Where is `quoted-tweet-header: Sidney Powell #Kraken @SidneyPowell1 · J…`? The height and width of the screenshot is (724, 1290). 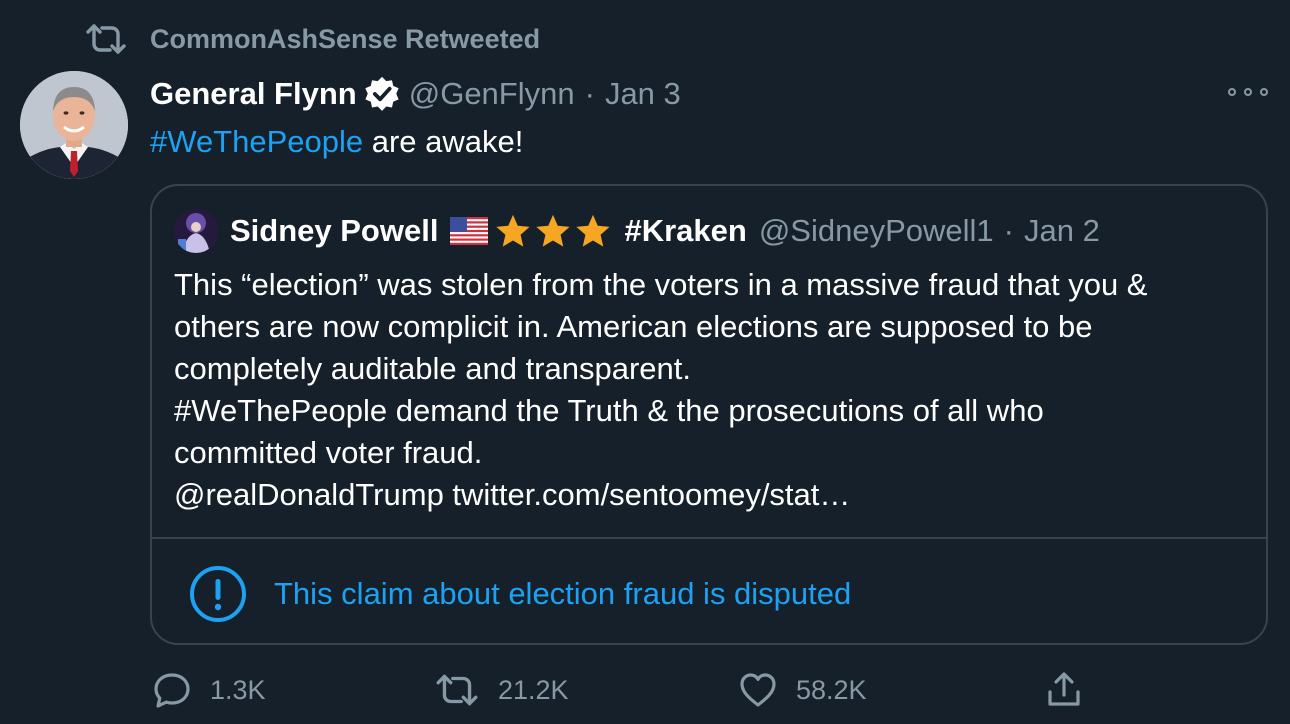
quoted-tweet-header: Sidney Powell #Kraken @SidneyPowell1 · J… is located at coordinates (637, 231).